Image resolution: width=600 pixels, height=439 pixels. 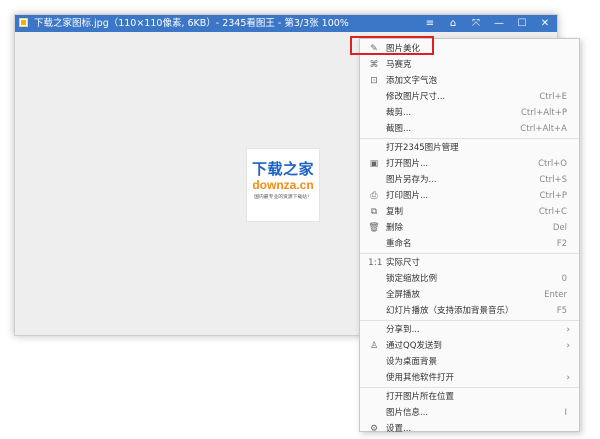 What do you see at coordinates (469, 129) in the screenshot?
I see `menu-item-screenshot: 截图... Ctrl+Alt+A` at bounding box center [469, 129].